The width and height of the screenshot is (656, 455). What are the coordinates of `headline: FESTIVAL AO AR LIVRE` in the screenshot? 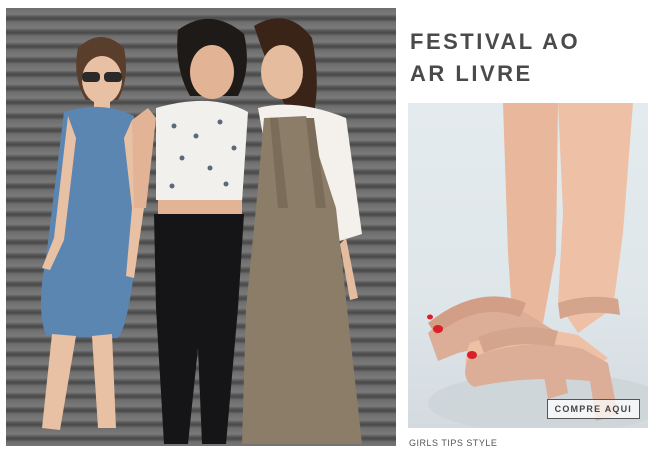 It's located at (525, 58).